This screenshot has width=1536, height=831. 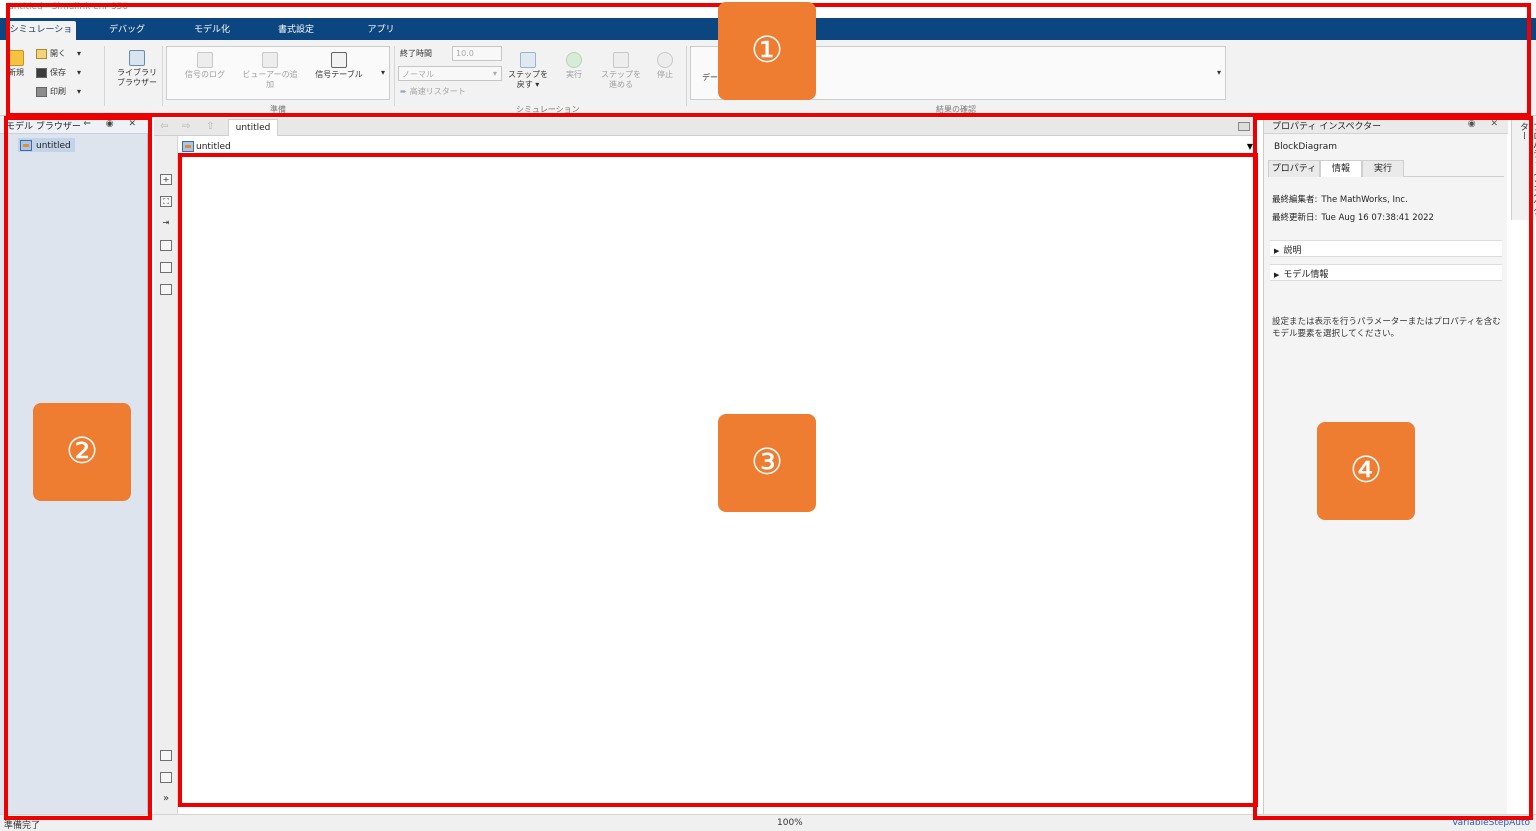 I want to click on annotation-badge-1: ①, so click(x=767, y=51).